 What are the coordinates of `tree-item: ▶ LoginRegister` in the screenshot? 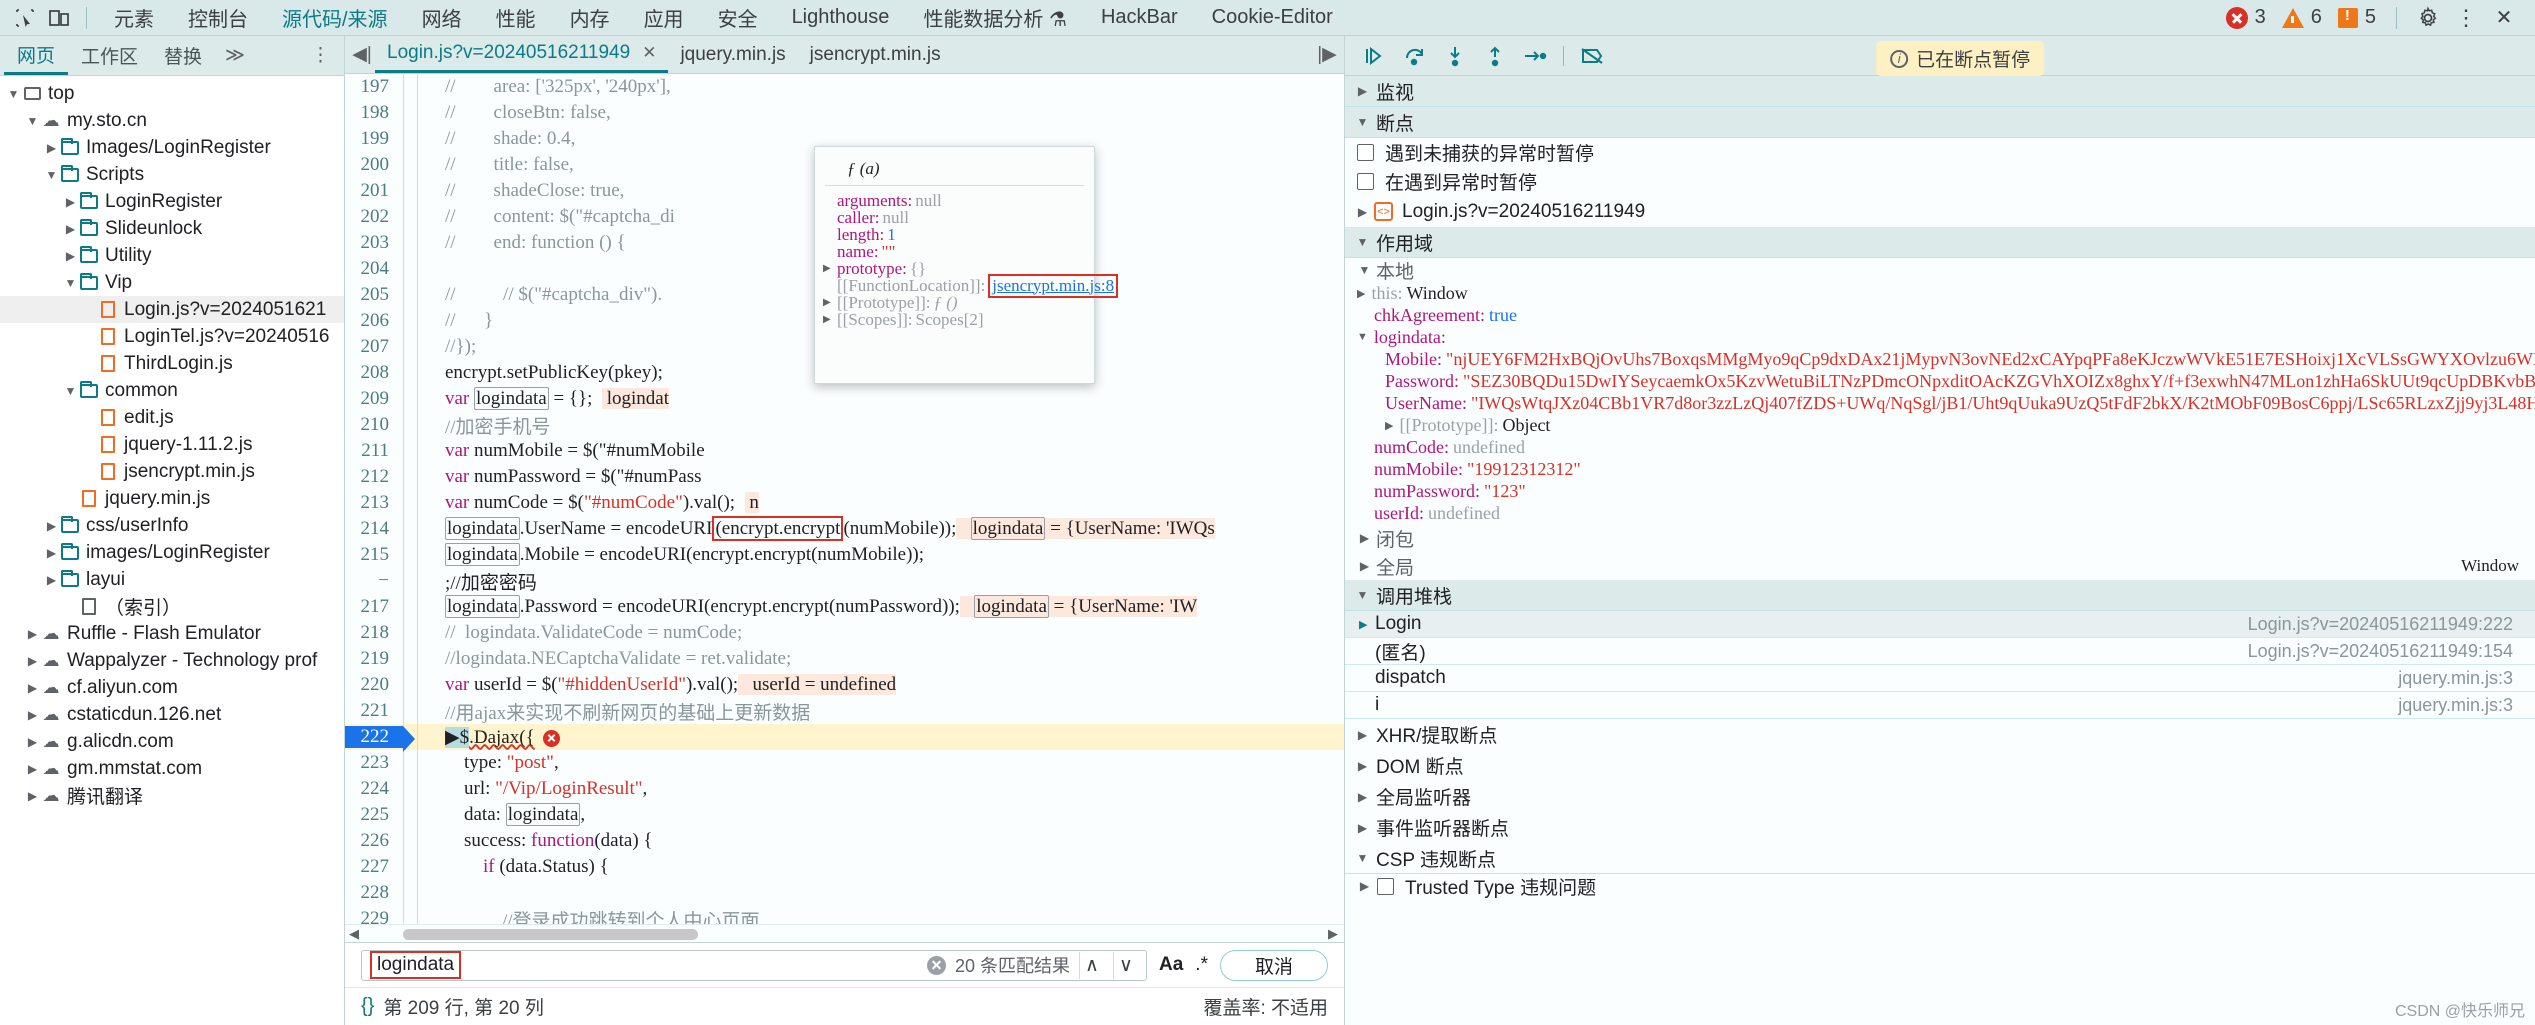 It's located at (172, 201).